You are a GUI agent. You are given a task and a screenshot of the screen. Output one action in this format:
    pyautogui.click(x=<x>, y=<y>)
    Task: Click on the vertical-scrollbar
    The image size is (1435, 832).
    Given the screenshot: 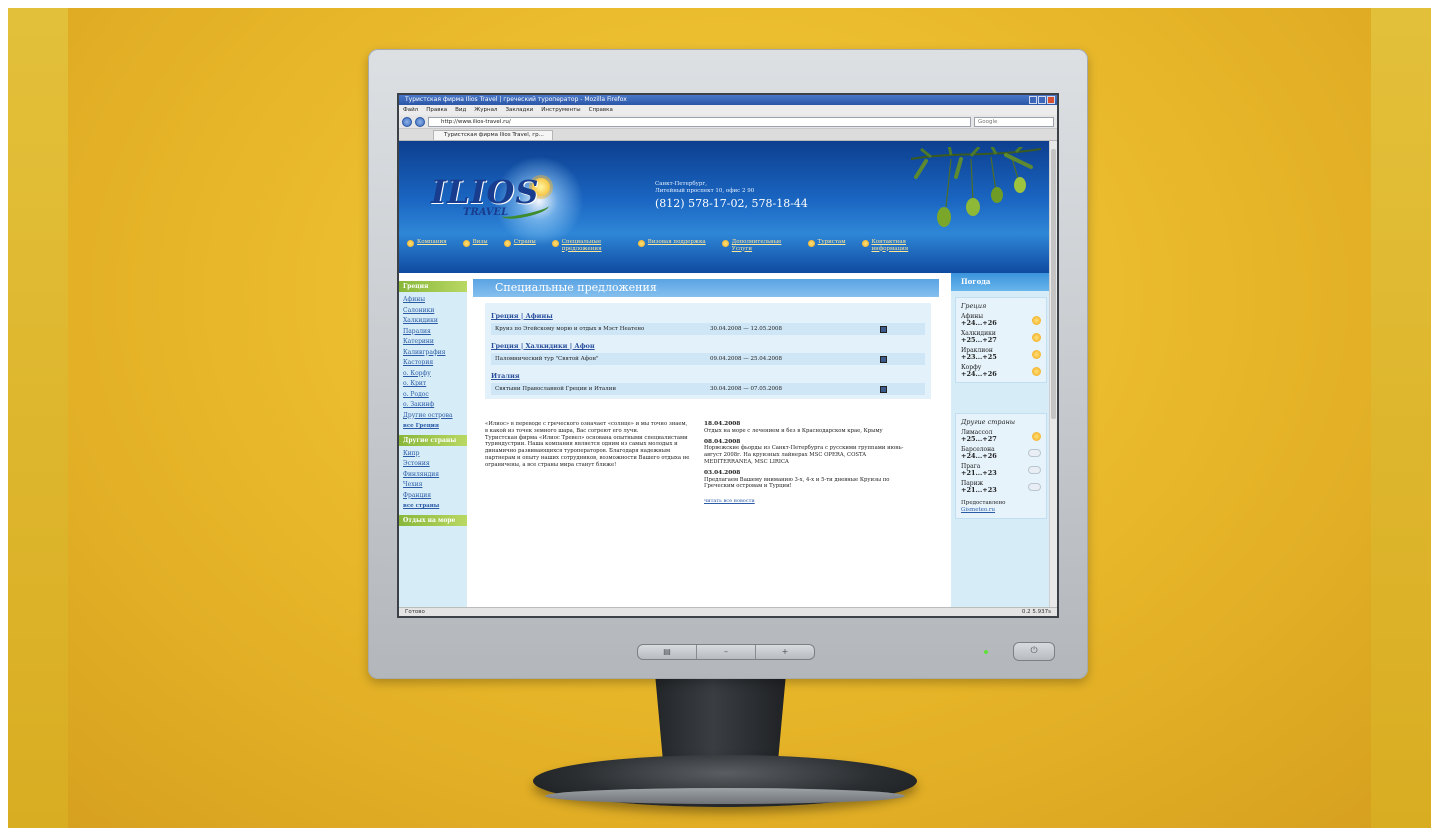 What is the action you would take?
    pyautogui.click(x=1053, y=374)
    